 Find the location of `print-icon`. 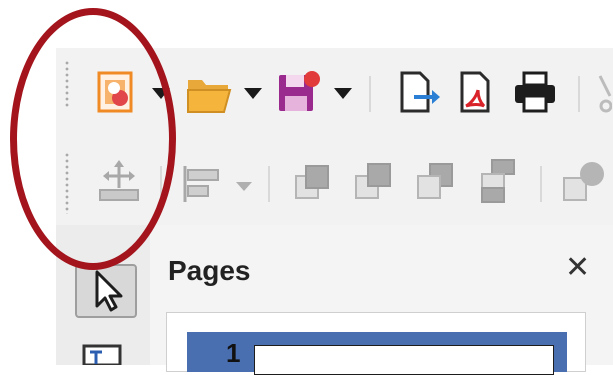

print-icon is located at coordinates (535, 92).